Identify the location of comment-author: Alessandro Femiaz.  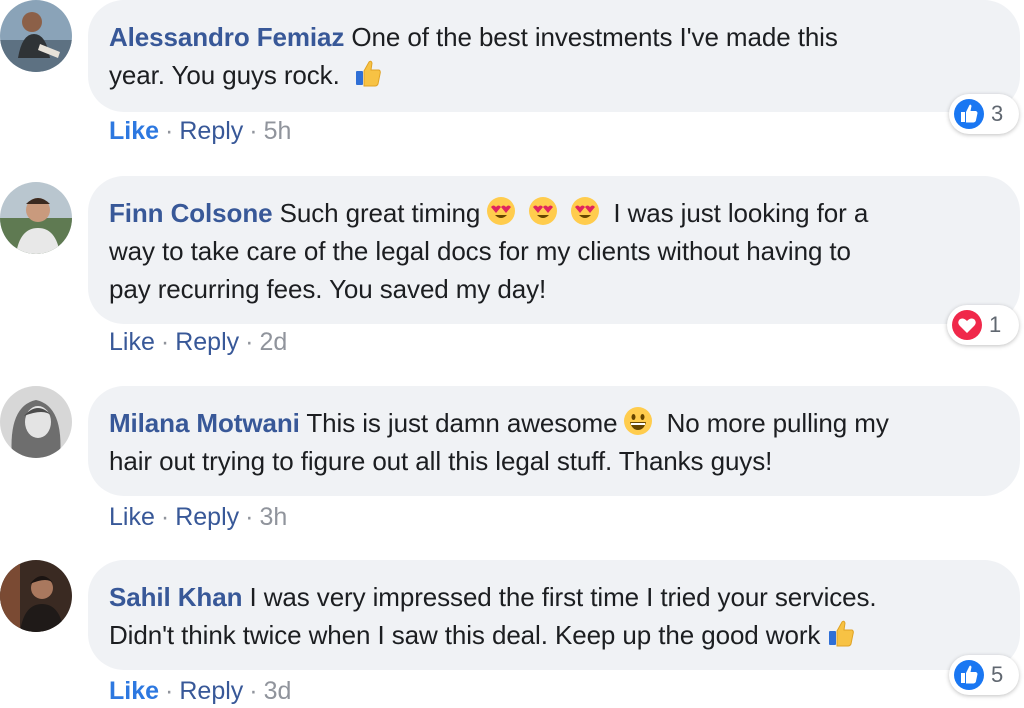
(226, 37).